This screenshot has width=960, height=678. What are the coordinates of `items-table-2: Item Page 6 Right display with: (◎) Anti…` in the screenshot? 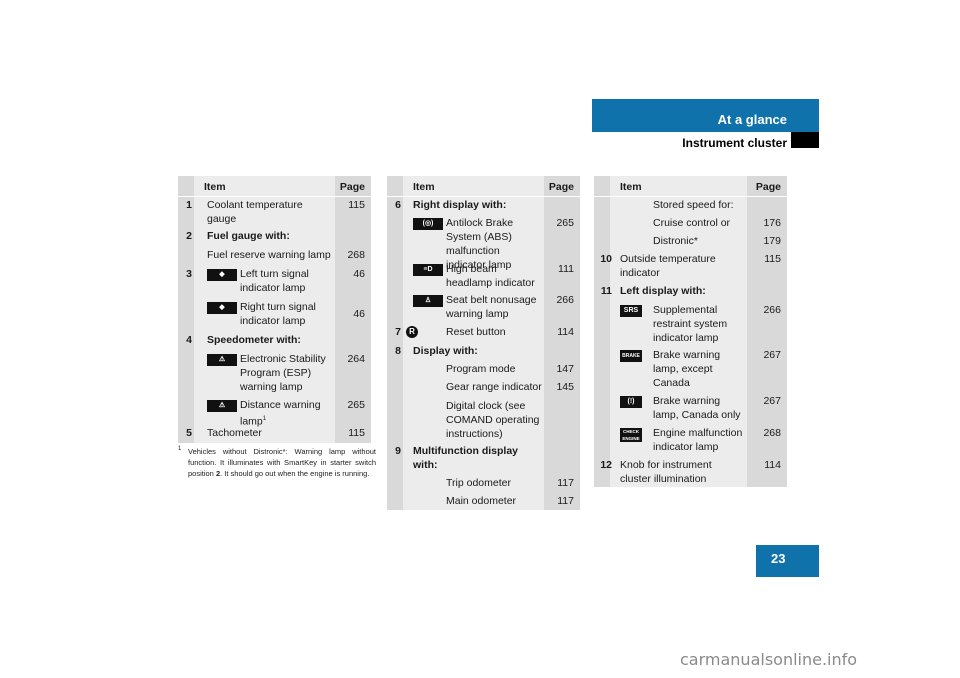 It's located at (483, 343).